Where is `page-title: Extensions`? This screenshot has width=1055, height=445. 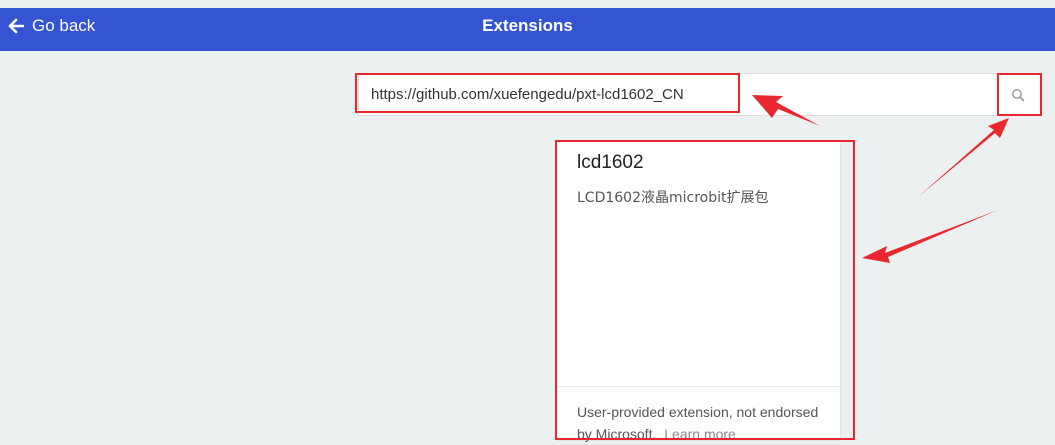 page-title: Extensions is located at coordinates (527, 25).